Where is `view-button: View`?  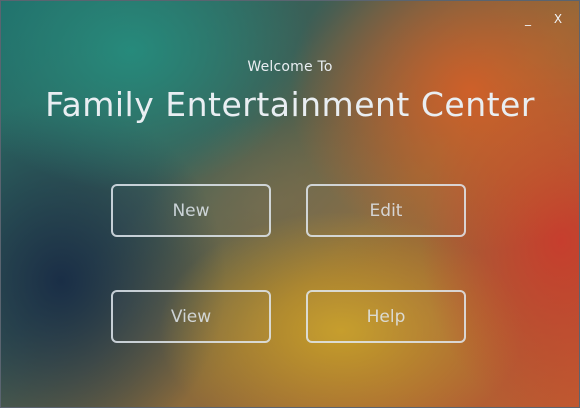
view-button: View is located at coordinates (191, 316).